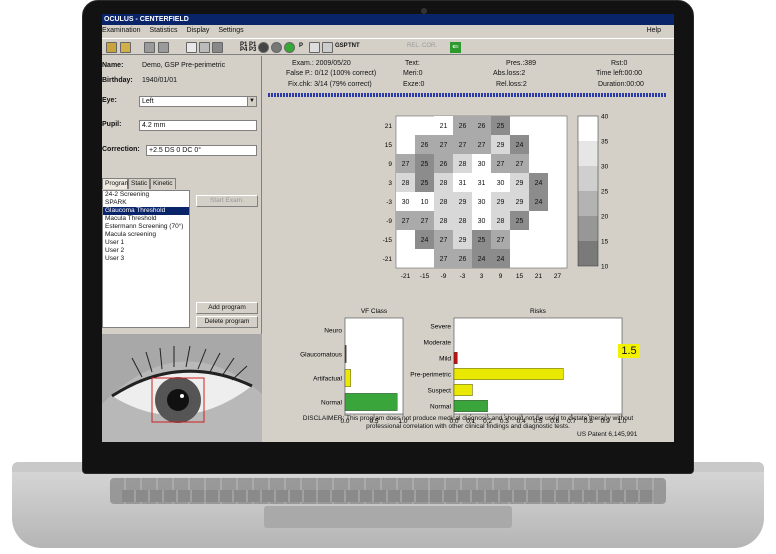  I want to click on export-arrow-icon: ⇐, so click(455, 47).